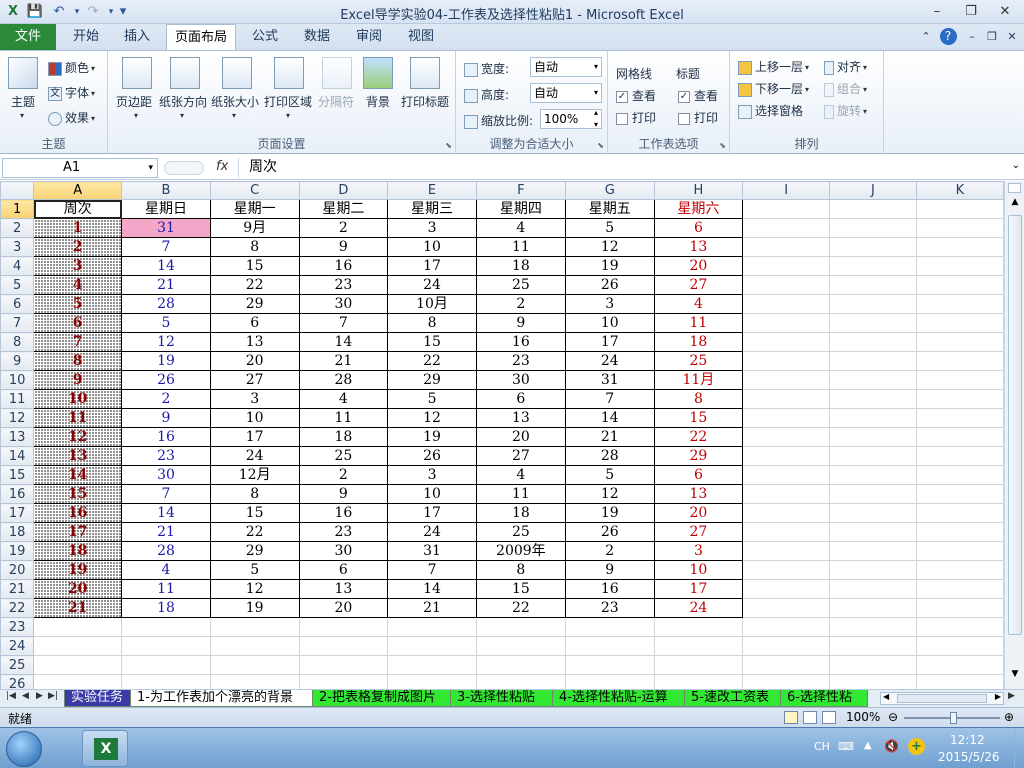 The image size is (1024, 768). What do you see at coordinates (254, 209) in the screenshot?
I see `table-header-cell: 星期一` at bounding box center [254, 209].